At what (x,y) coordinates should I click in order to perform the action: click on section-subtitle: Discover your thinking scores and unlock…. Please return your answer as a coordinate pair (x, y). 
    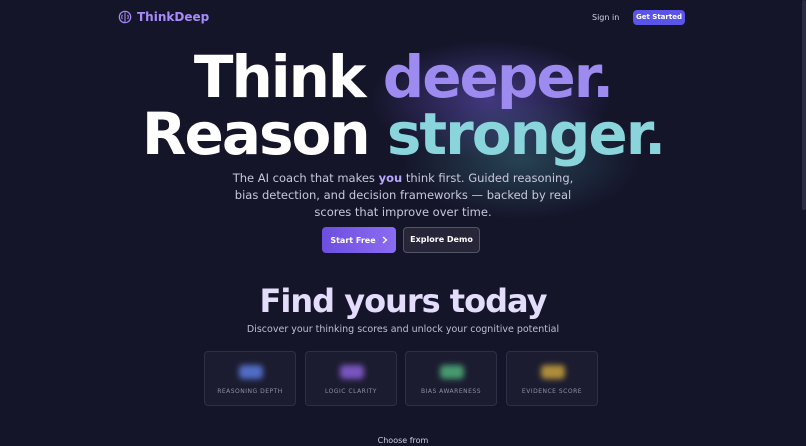
    Looking at the image, I should click on (403, 329).